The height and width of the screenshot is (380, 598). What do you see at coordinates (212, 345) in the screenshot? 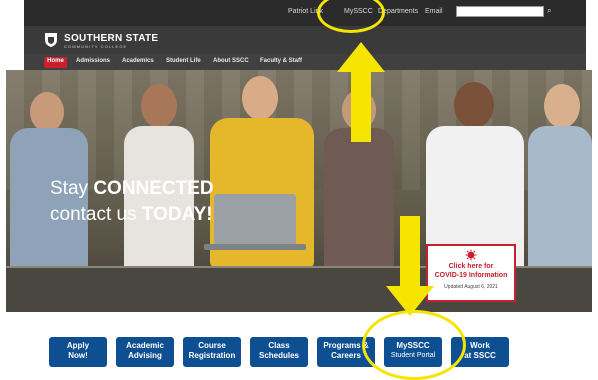
I see `course-registration-line1: Course` at bounding box center [212, 345].